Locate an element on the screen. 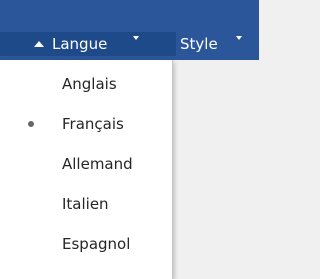 This screenshot has width=320, height=279. menu-item-italien: Italien is located at coordinates (86, 204).